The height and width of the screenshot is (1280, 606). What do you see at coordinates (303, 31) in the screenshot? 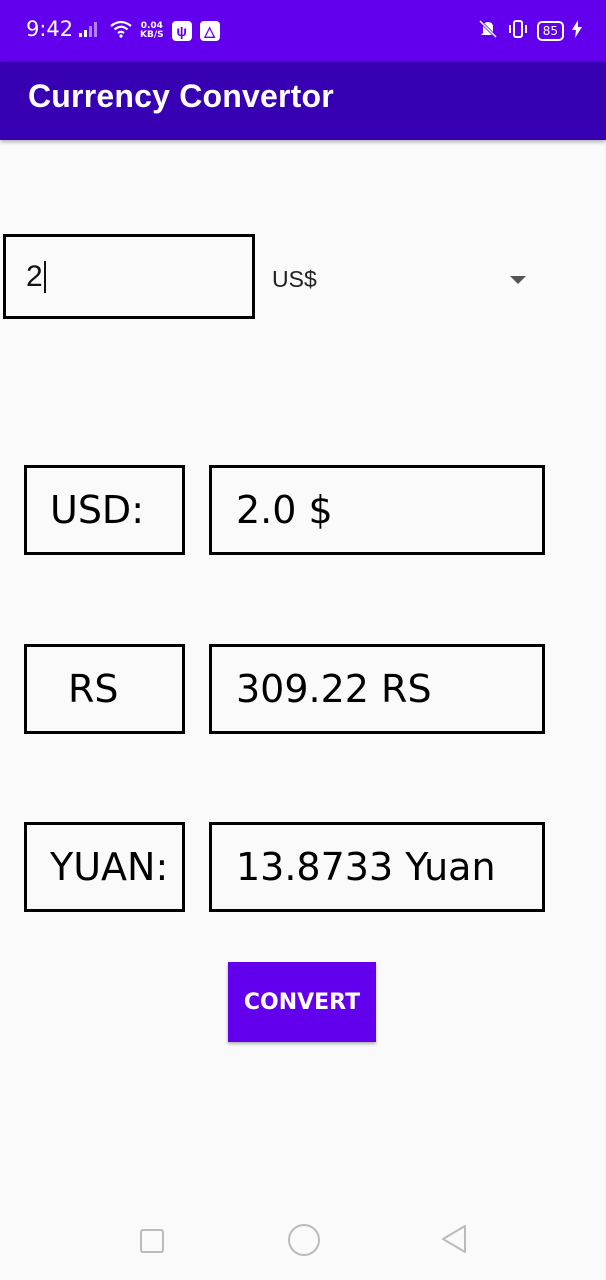
I see `status-bar: 9:42 0.04 KB/S ψ △ 85` at bounding box center [303, 31].